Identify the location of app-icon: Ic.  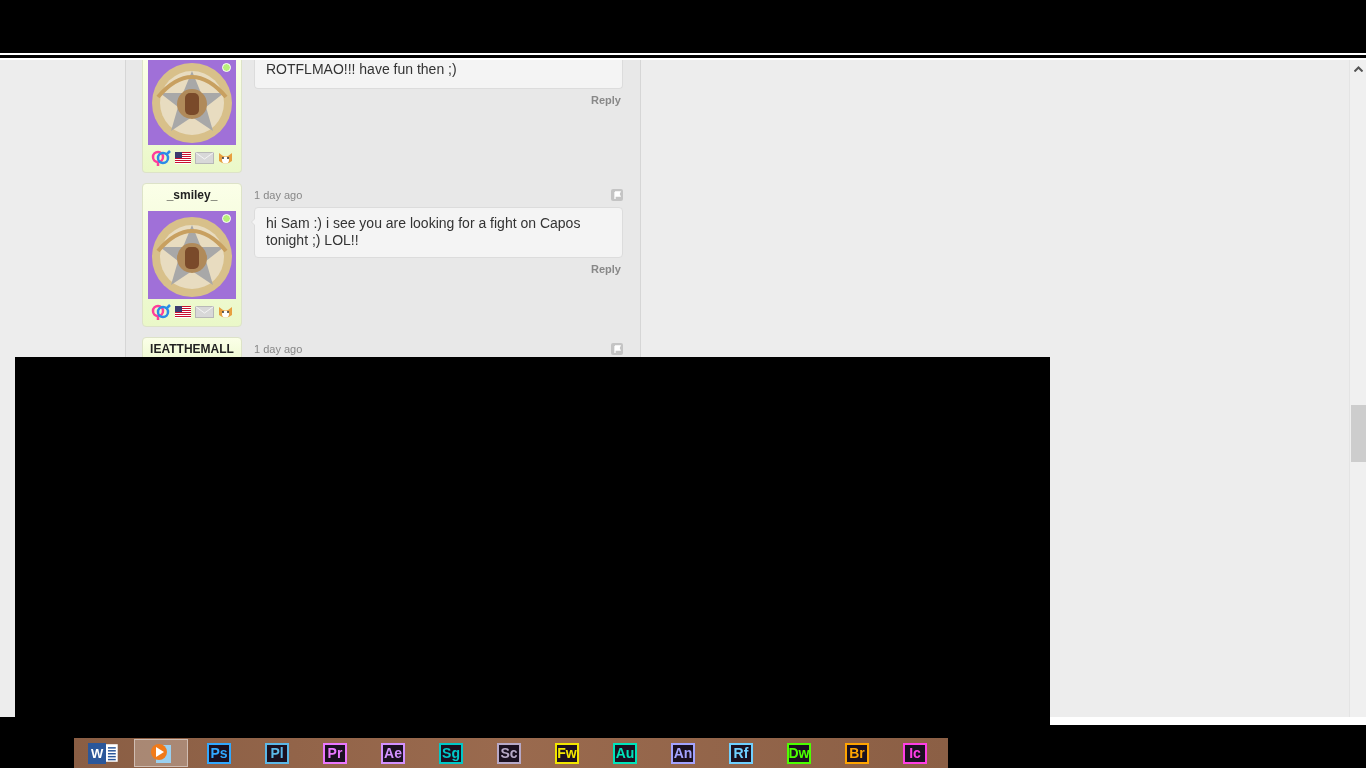
(915, 753).